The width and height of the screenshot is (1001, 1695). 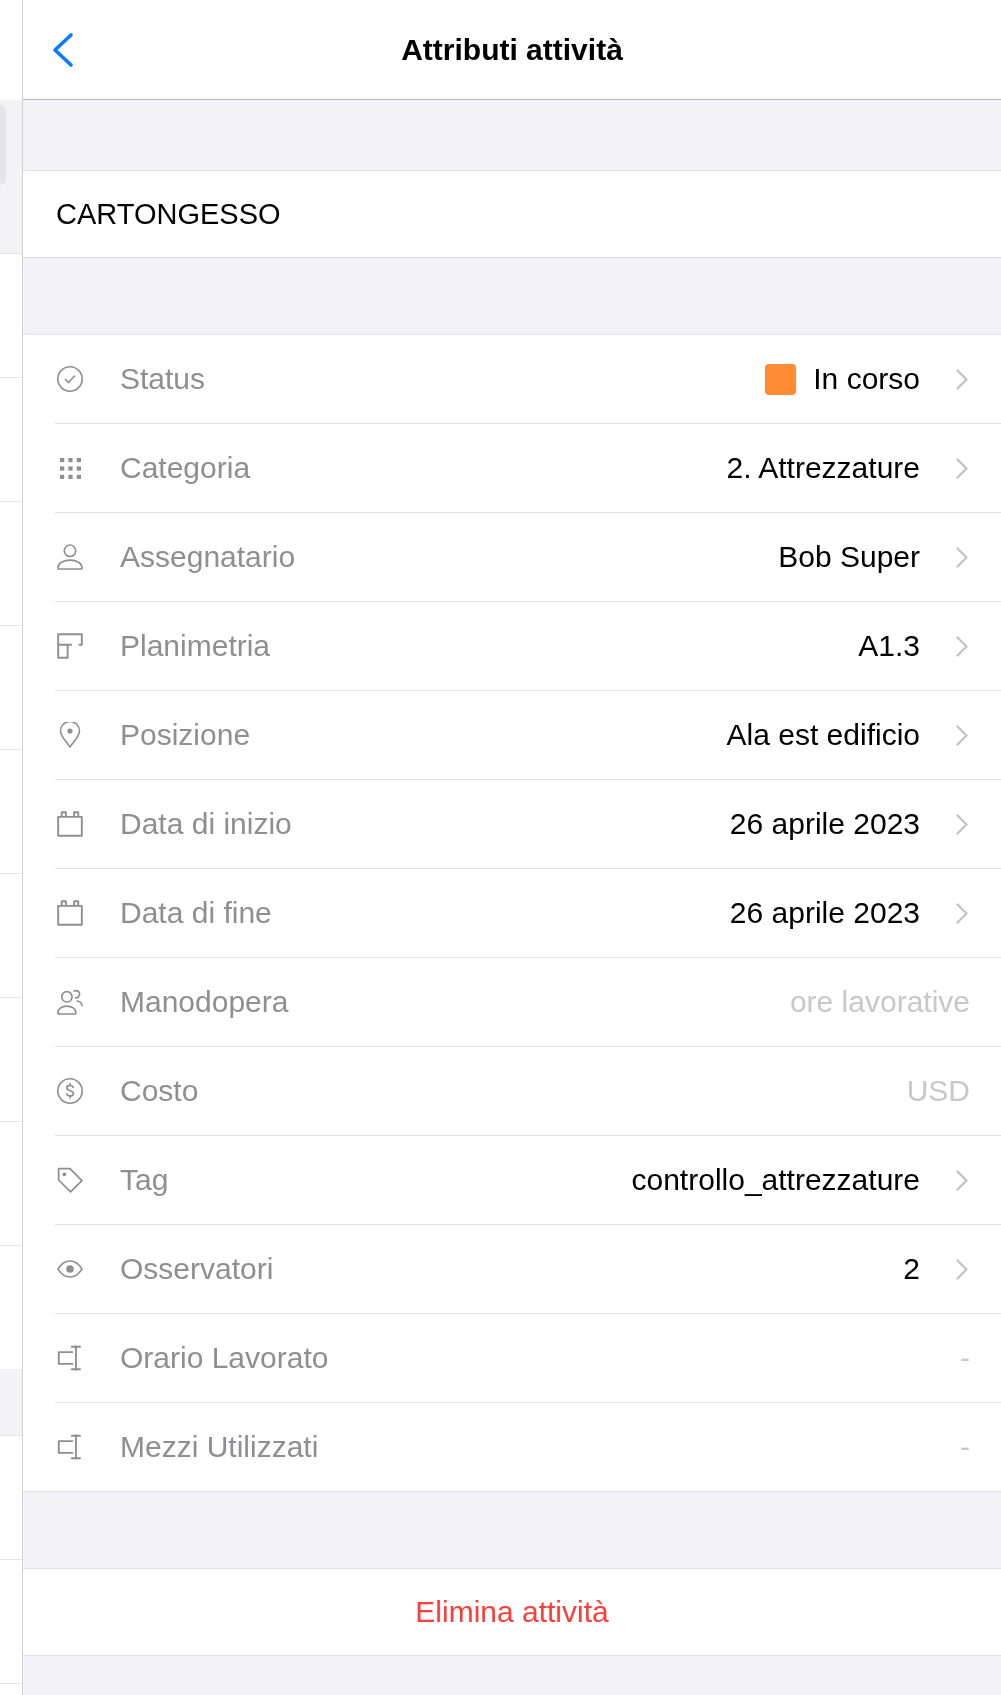 What do you see at coordinates (185, 735) in the screenshot?
I see `attribute-label: Posizione` at bounding box center [185, 735].